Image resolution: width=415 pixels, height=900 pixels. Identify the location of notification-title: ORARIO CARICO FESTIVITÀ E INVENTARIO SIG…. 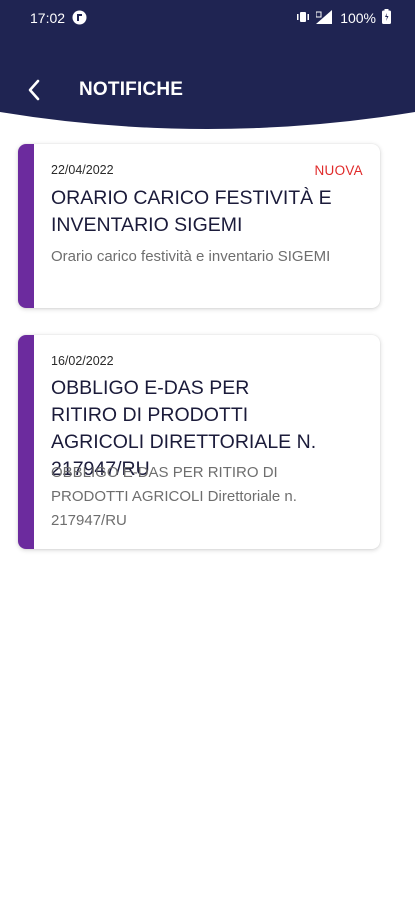
(191, 211).